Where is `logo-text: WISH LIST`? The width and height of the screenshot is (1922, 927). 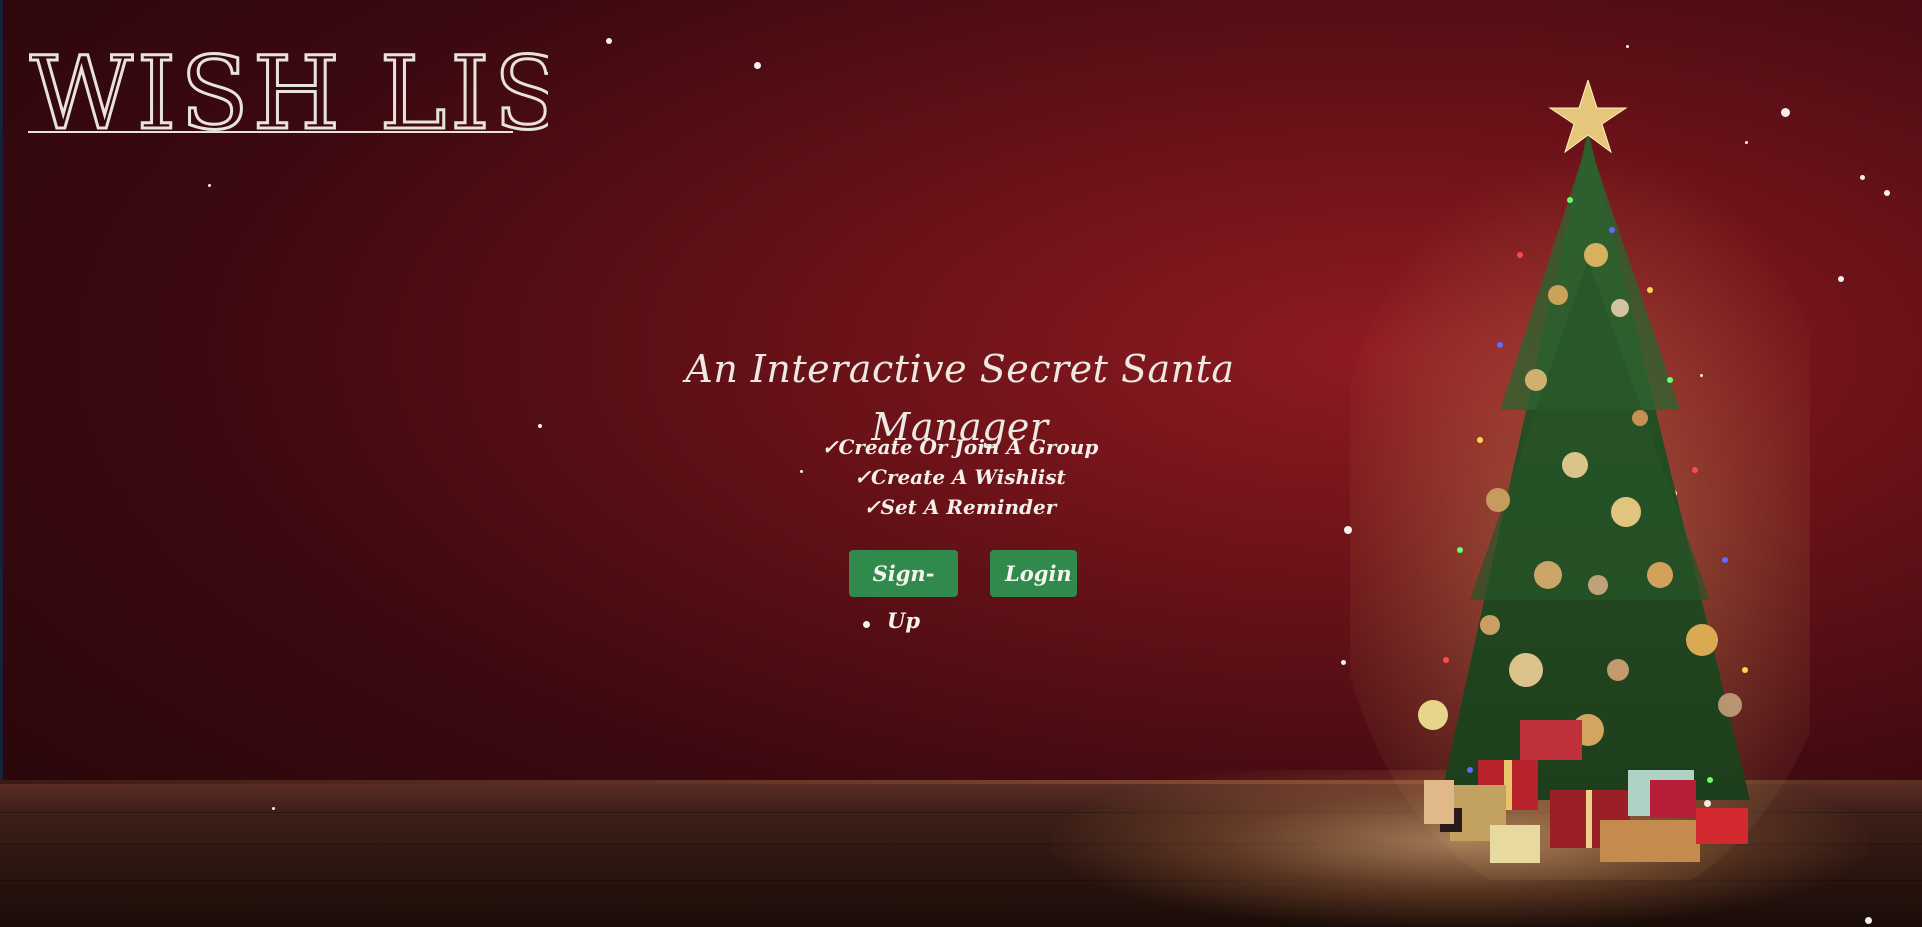
logo-text: WISH LIST is located at coordinates (289, 93).